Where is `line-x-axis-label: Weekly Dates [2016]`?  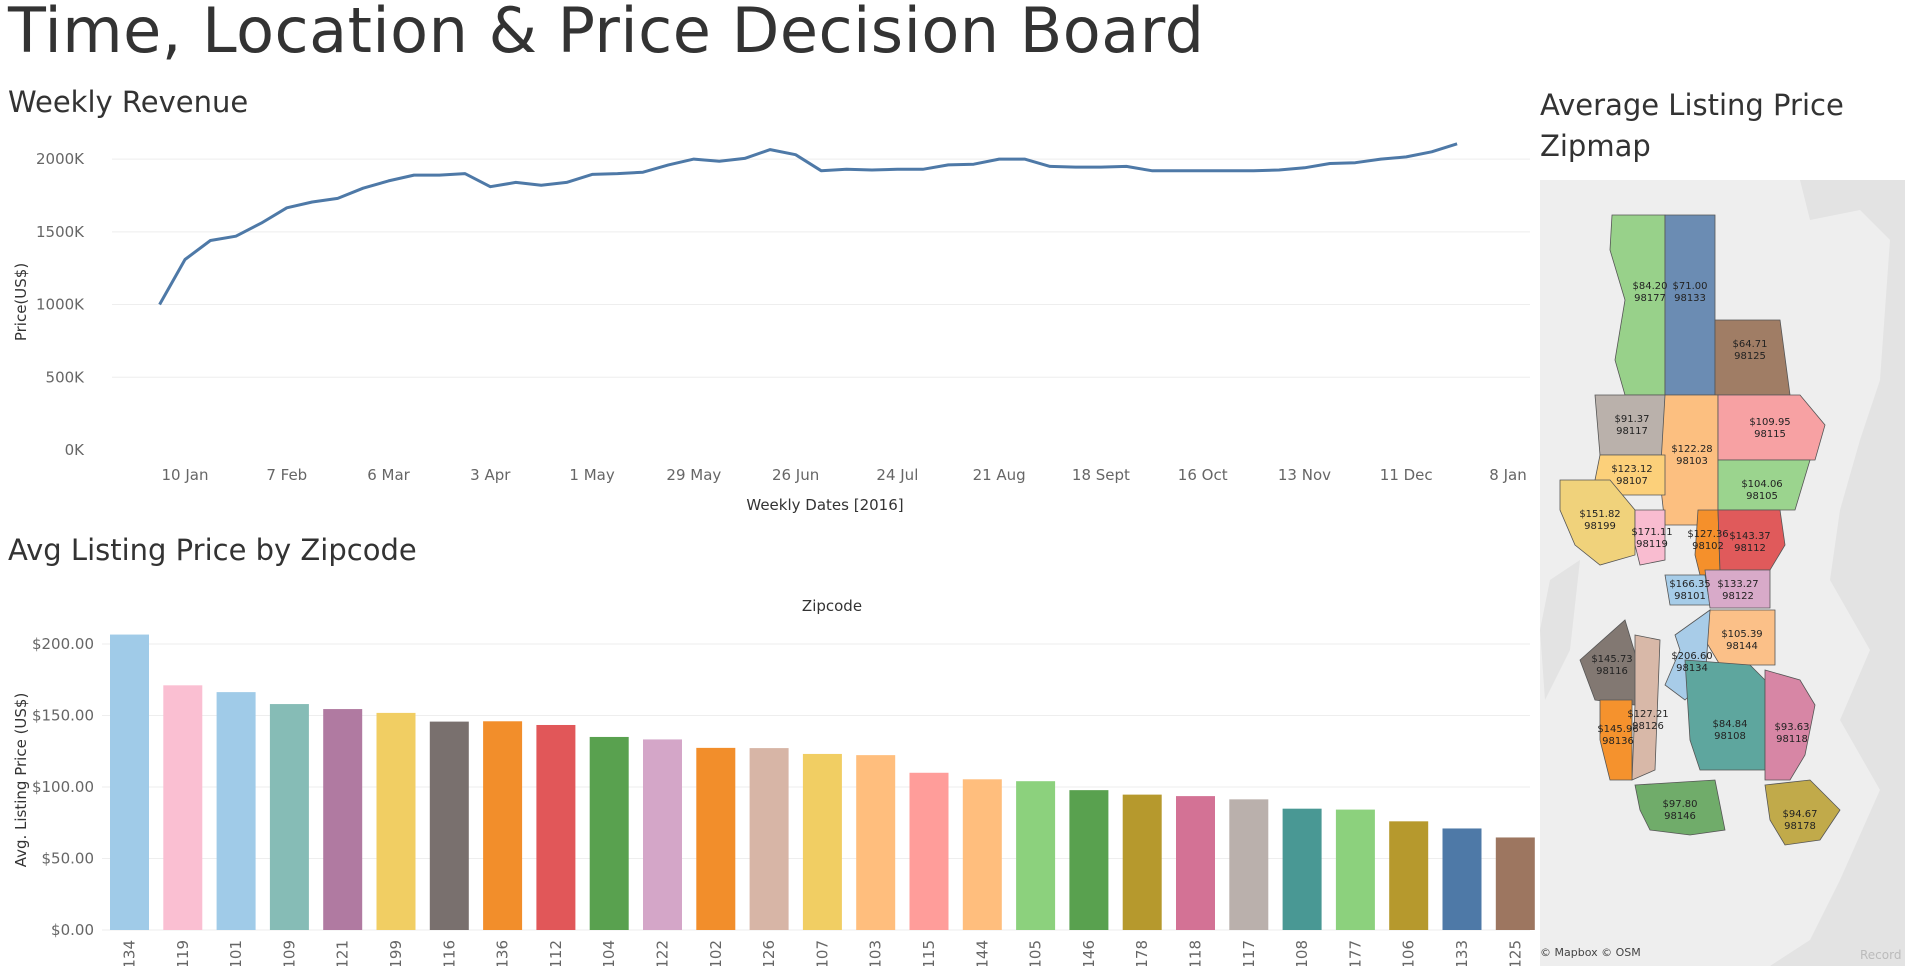
line-x-axis-label: Weekly Dates [2016] is located at coordinates (824, 505).